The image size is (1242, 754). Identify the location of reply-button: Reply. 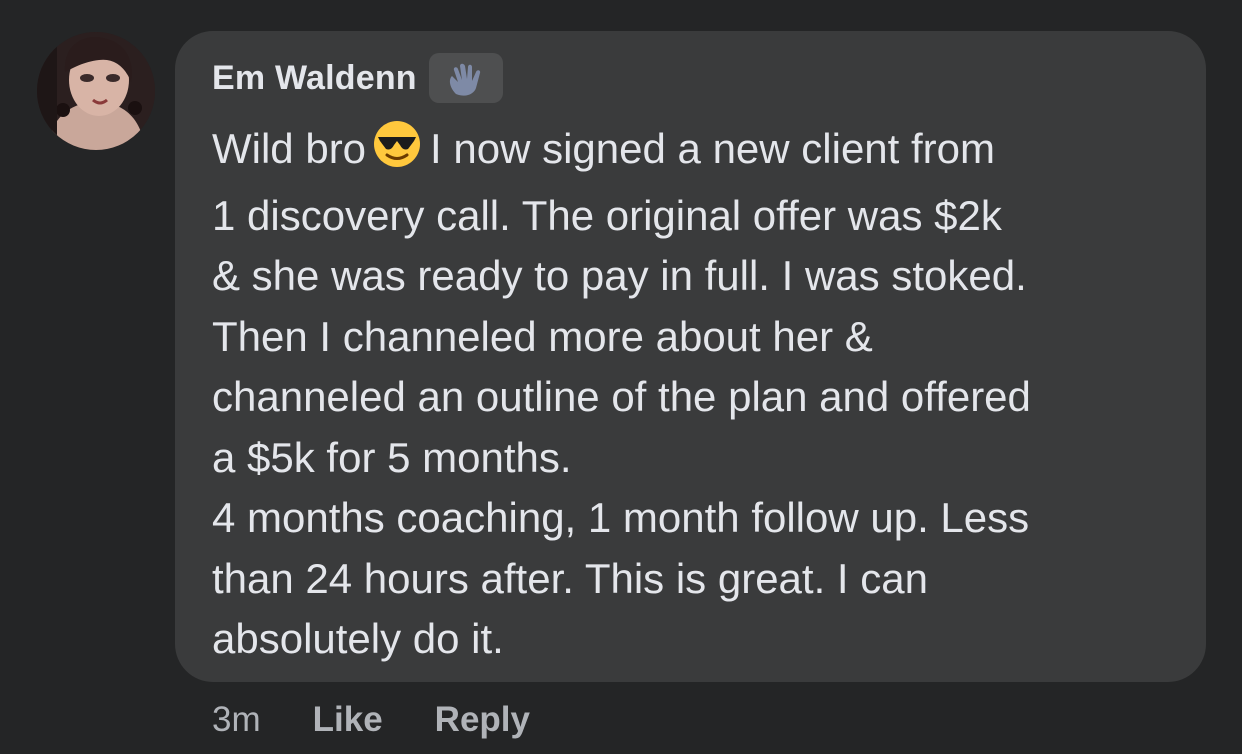
(482, 720).